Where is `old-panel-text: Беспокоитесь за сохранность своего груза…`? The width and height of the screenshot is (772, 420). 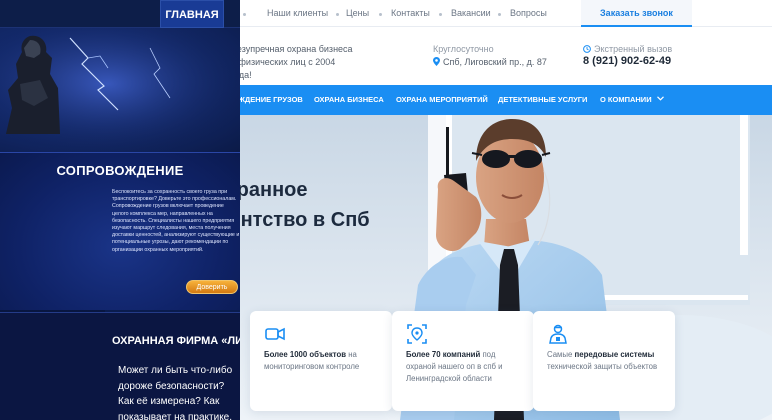 old-panel-text: Беспокоитесь за сохранность своего груза… is located at coordinates (176, 221).